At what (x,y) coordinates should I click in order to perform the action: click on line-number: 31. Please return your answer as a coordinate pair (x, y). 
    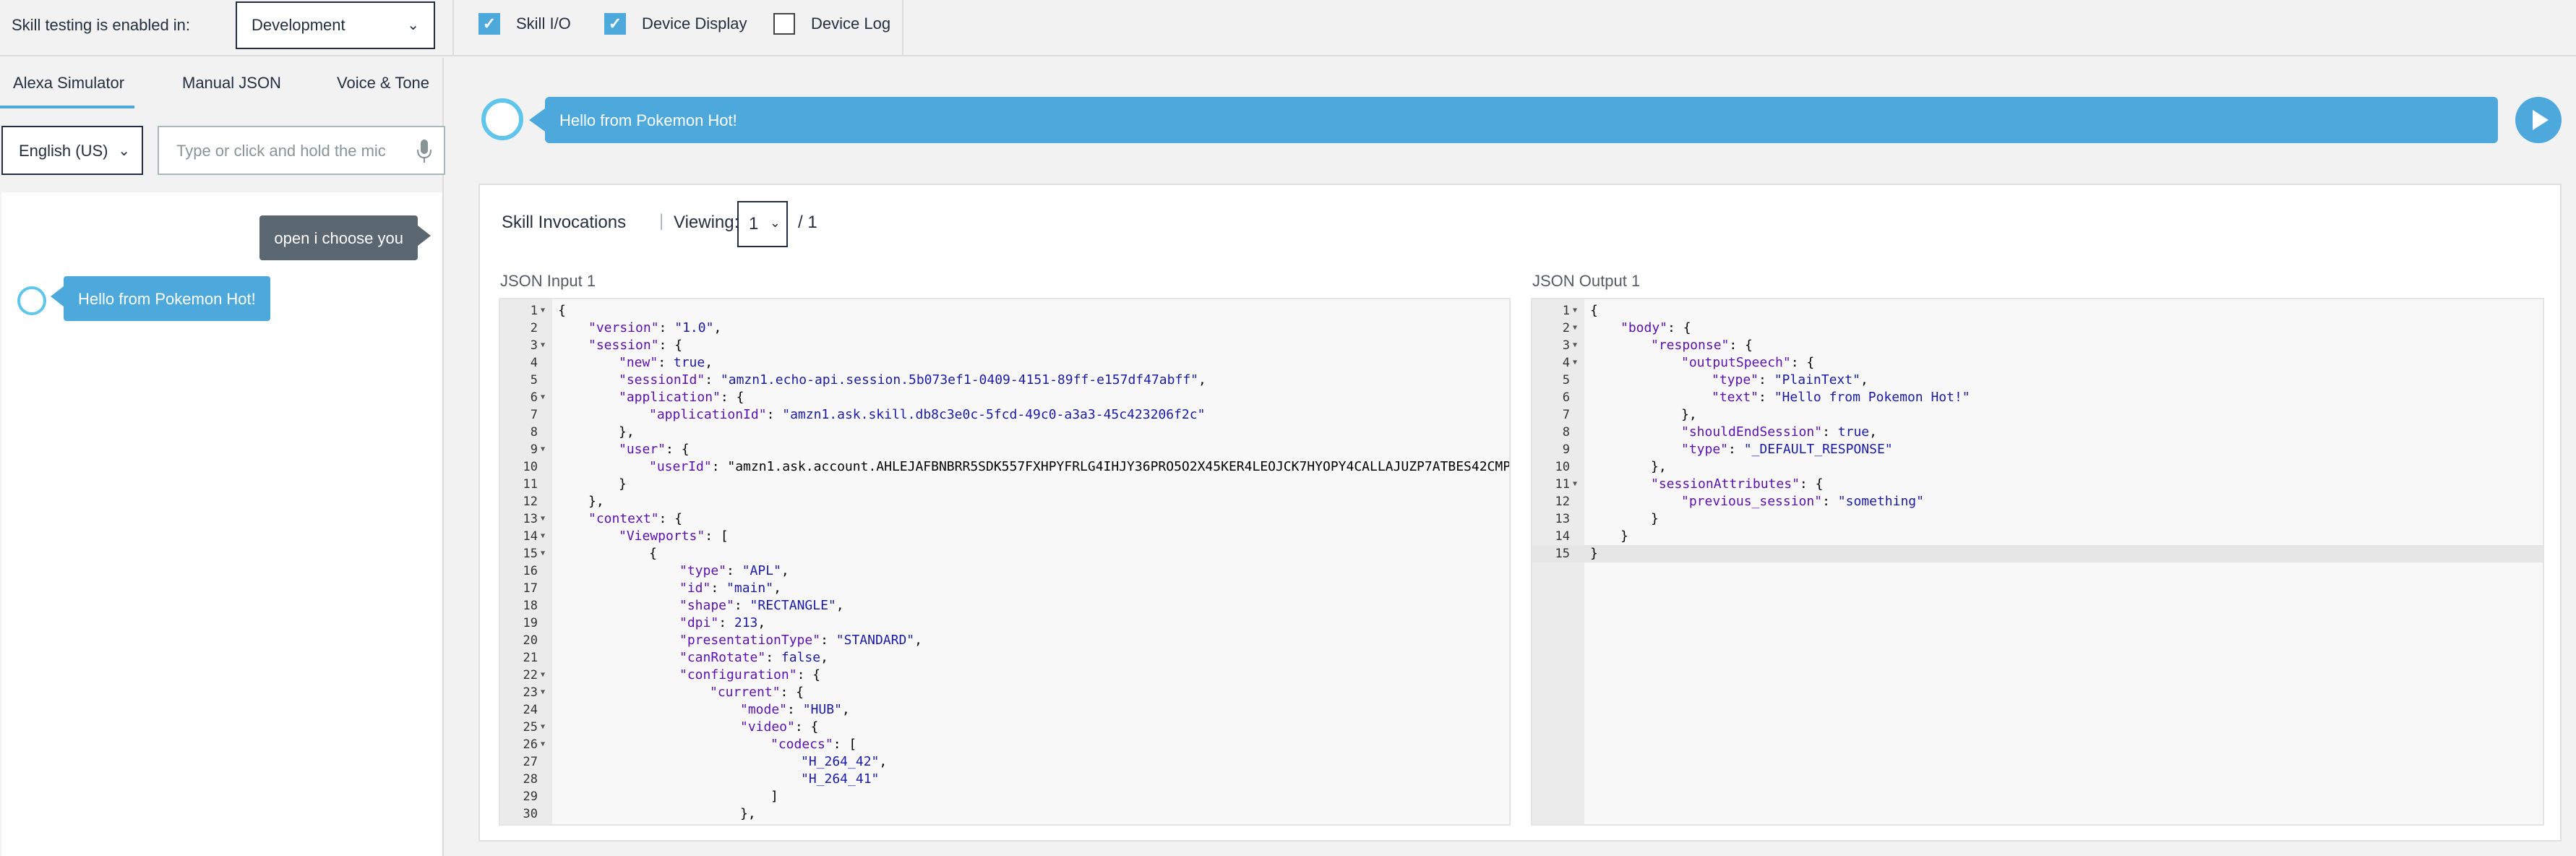
    Looking at the image, I should click on (519, 823).